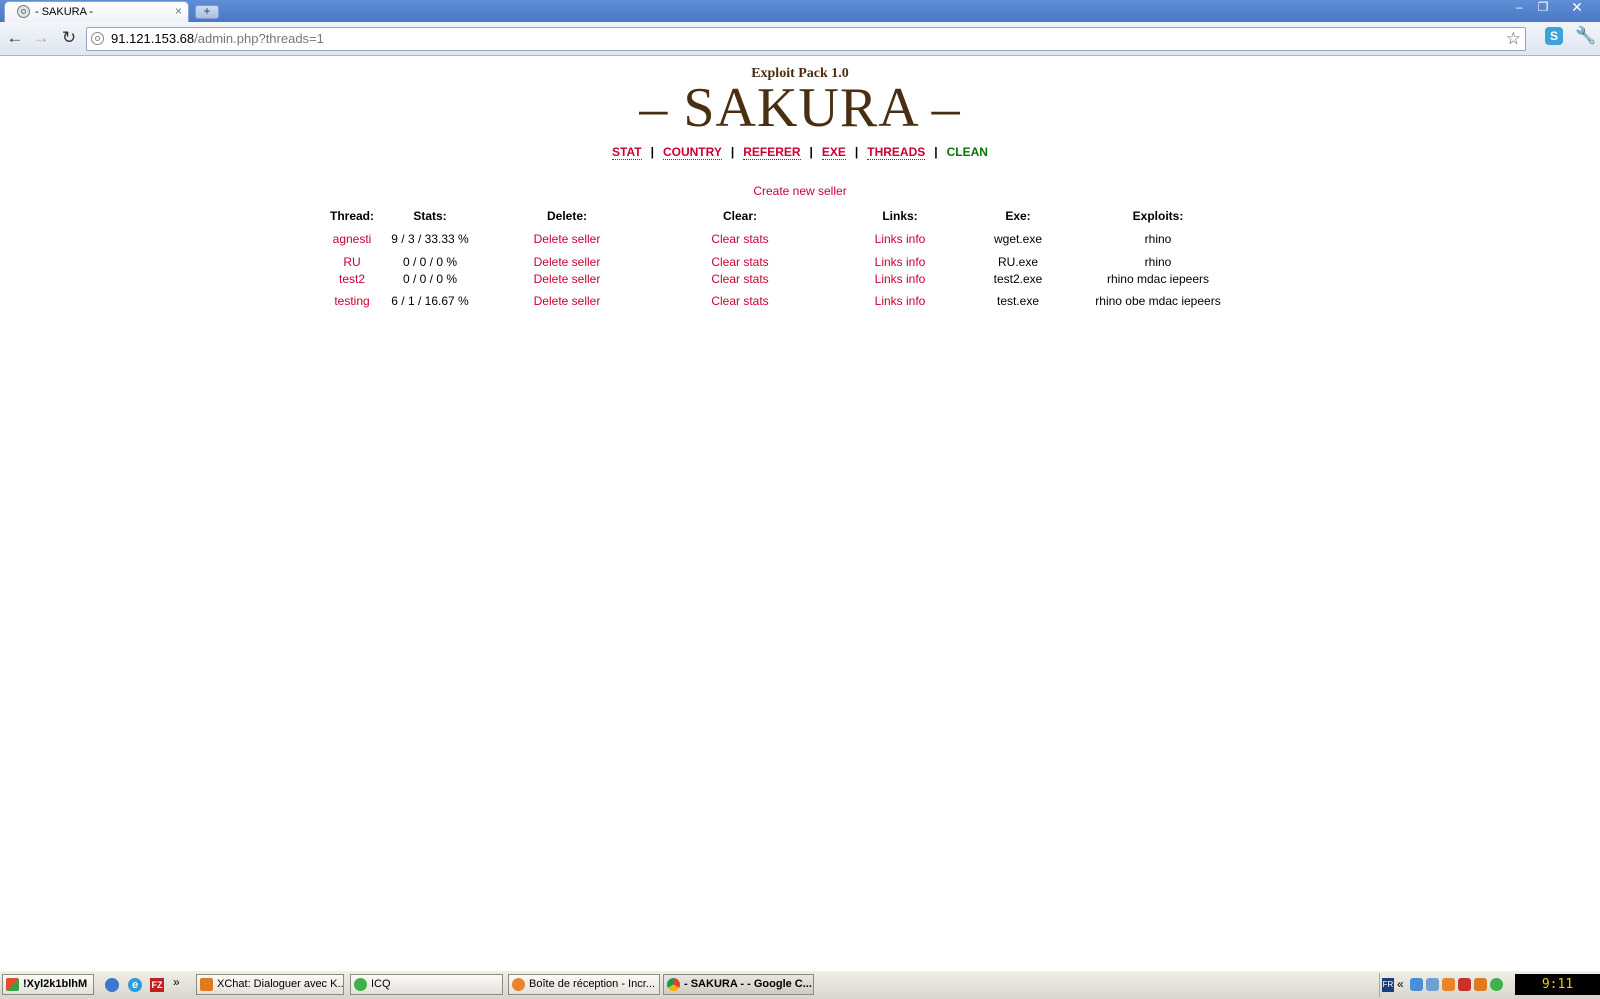  I want to click on tray-expand-icon: «, so click(1400, 984).